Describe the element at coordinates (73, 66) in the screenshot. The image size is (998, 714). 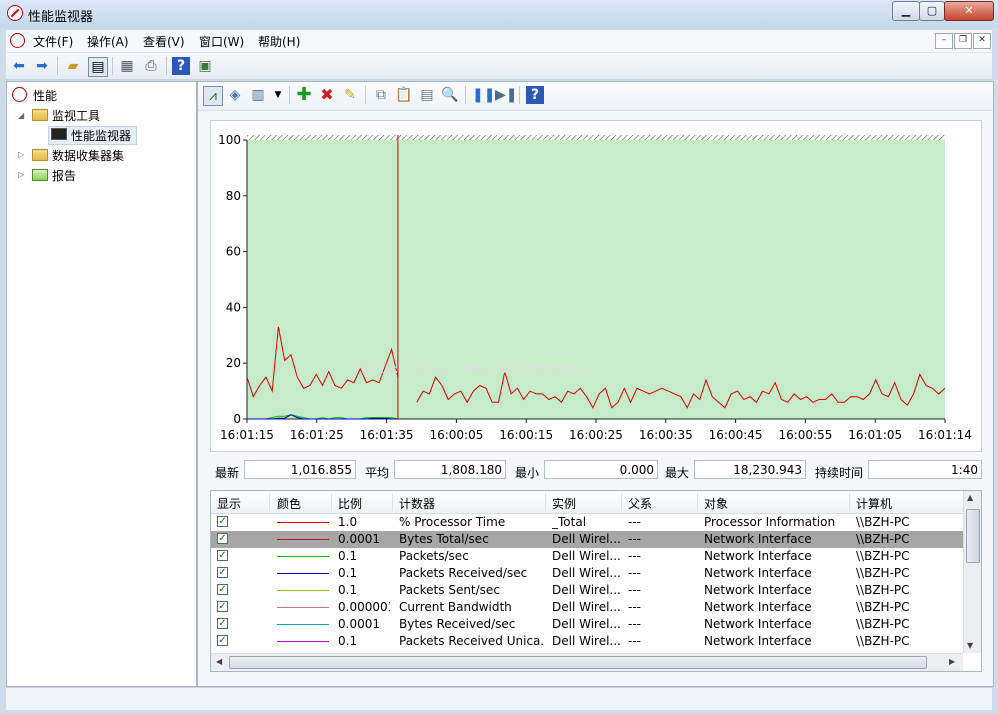
I see `up-folder-icon: ▰` at that location.